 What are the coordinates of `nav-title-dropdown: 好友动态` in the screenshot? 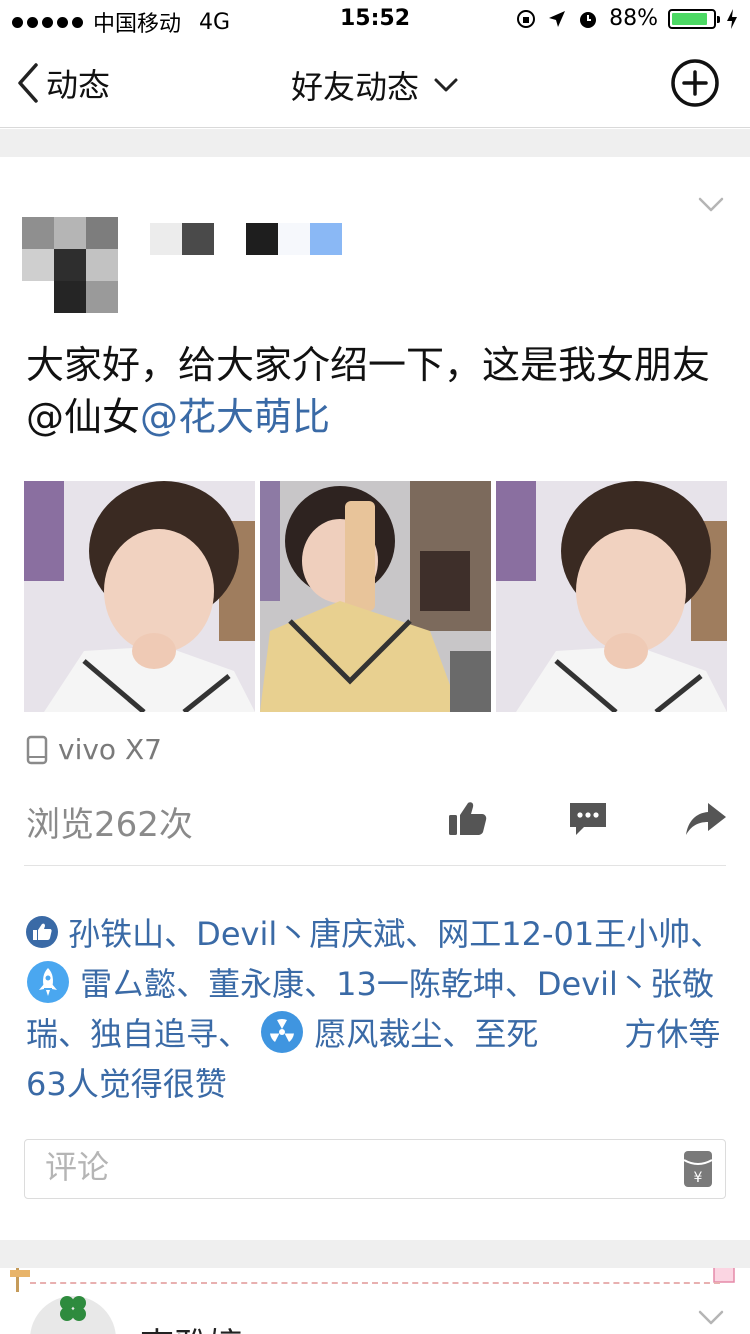 It's located at (375, 85).